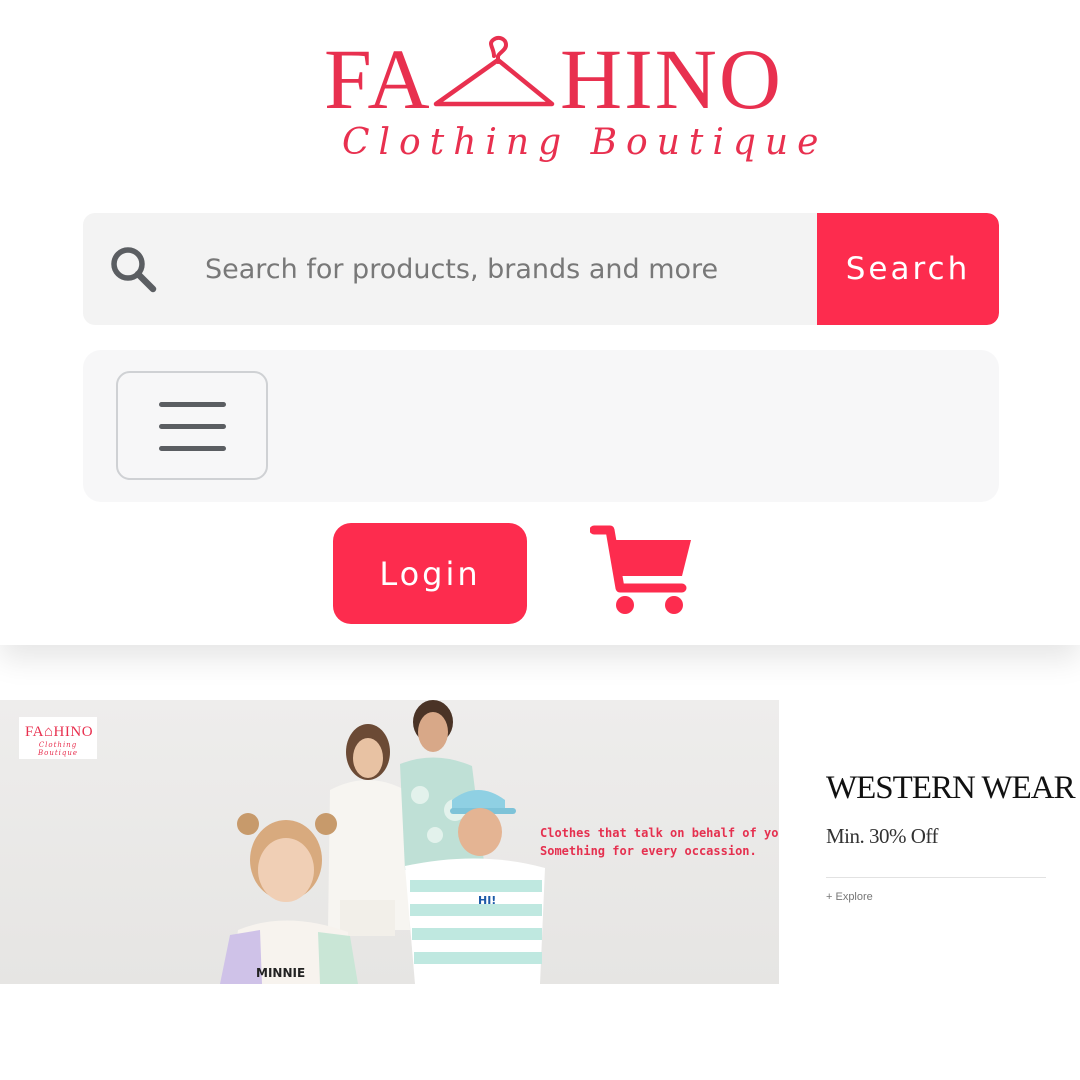 This screenshot has width=1080, height=1080. I want to click on minnie-print-text: MINNIE, so click(281, 973).